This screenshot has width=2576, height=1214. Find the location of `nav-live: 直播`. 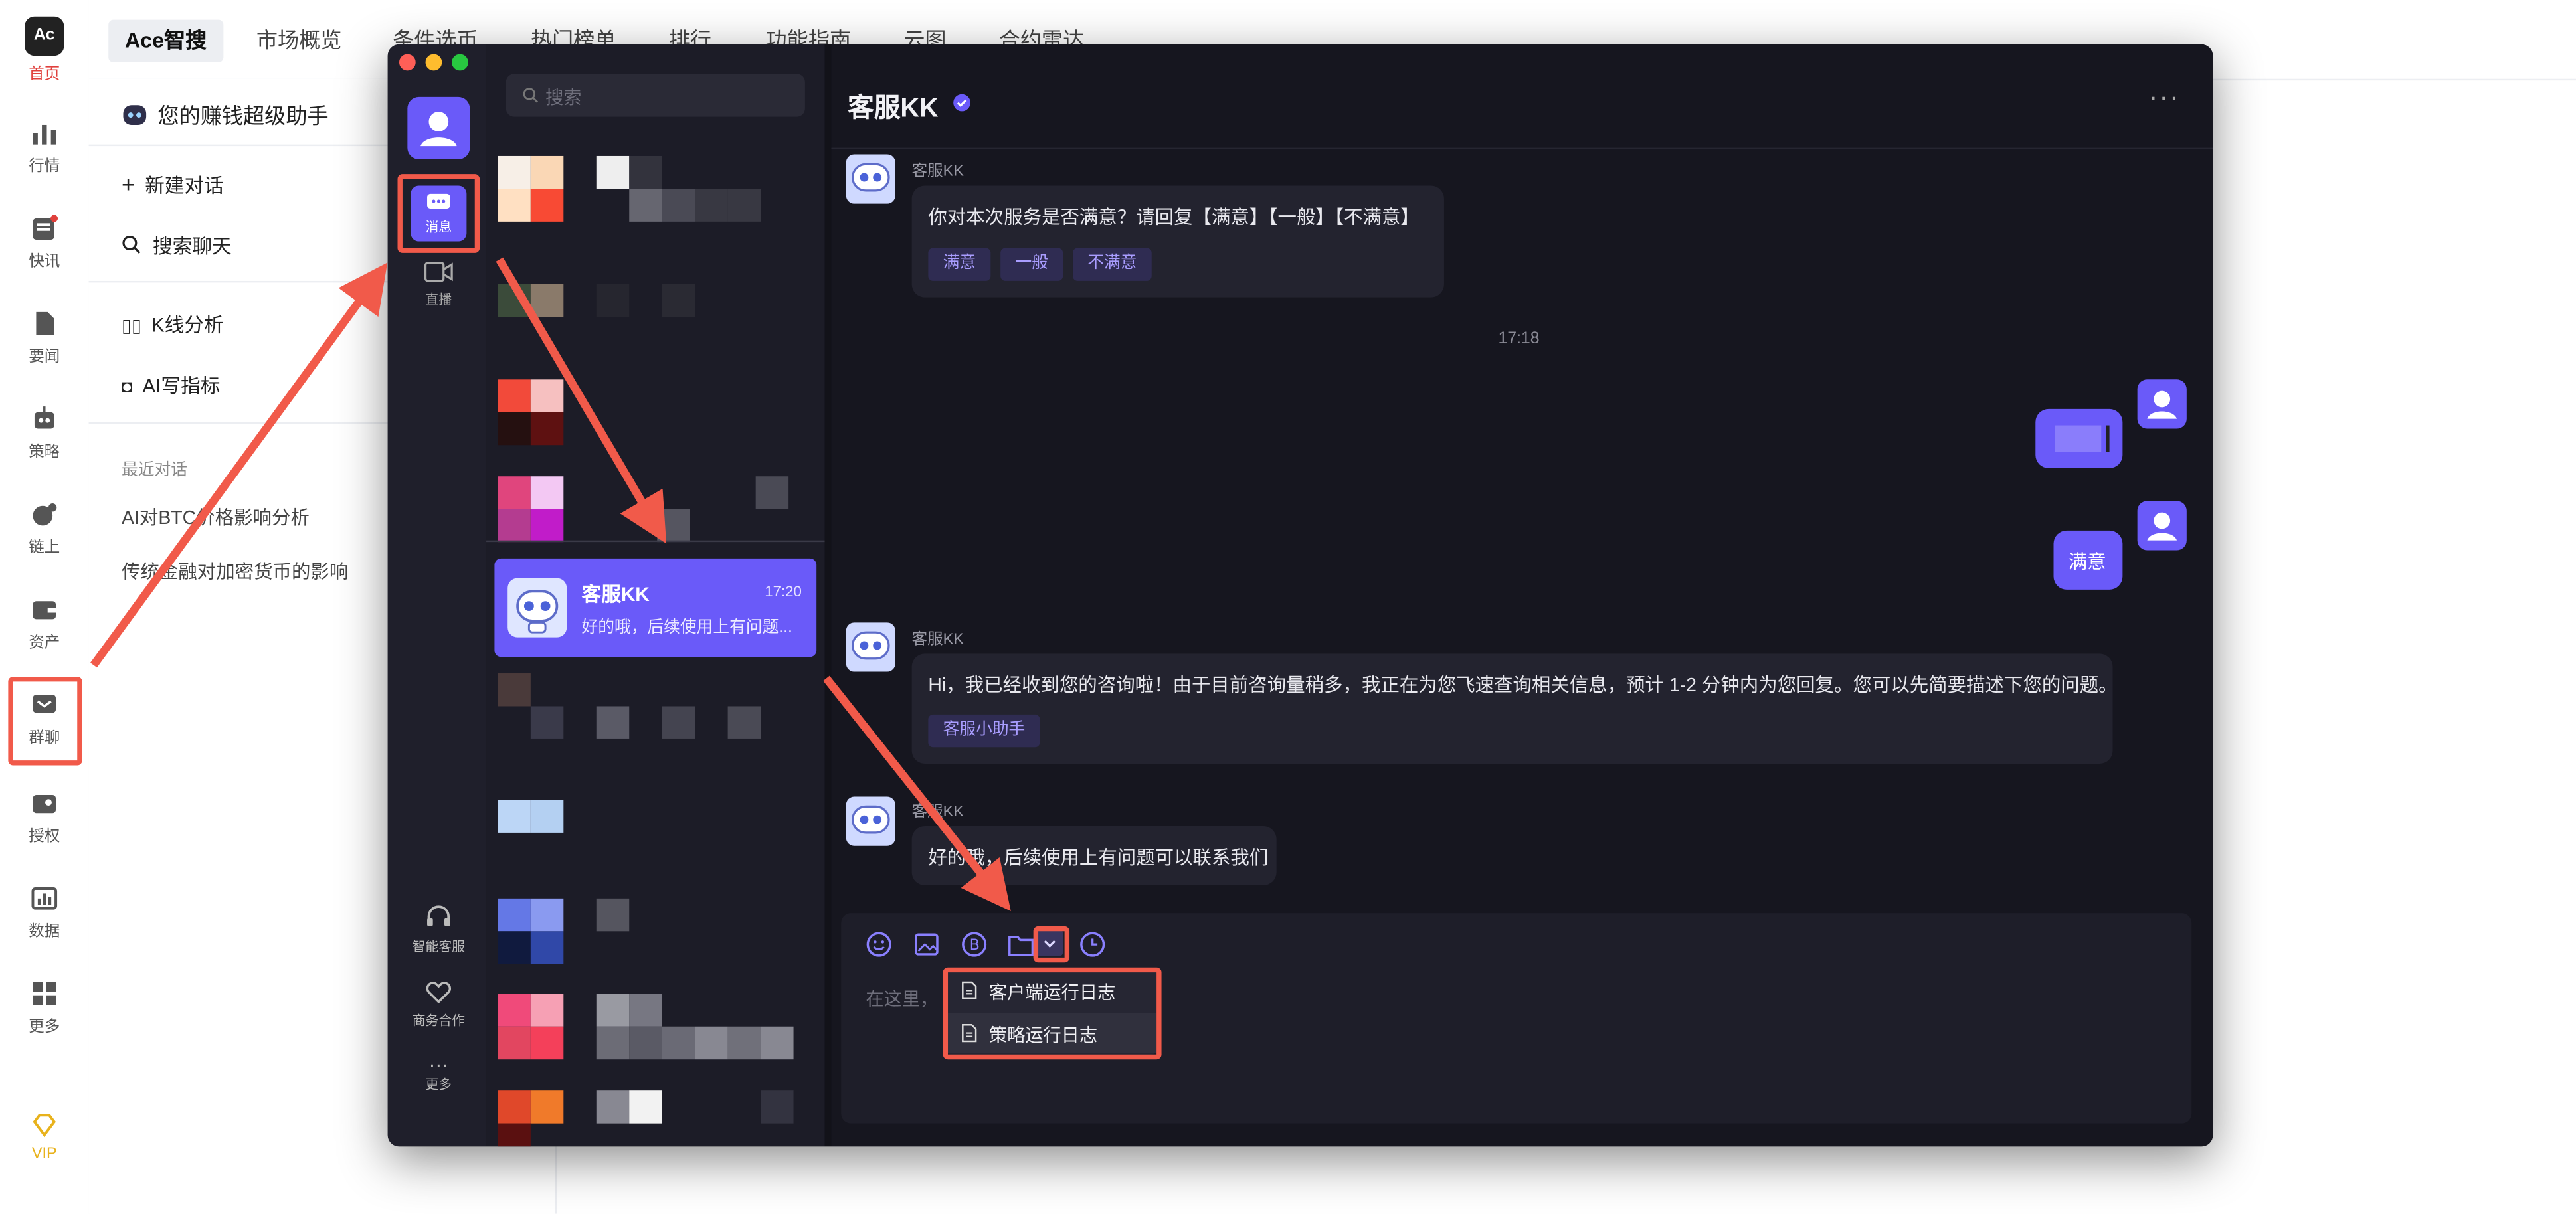

nav-live: 直播 is located at coordinates (438, 285).